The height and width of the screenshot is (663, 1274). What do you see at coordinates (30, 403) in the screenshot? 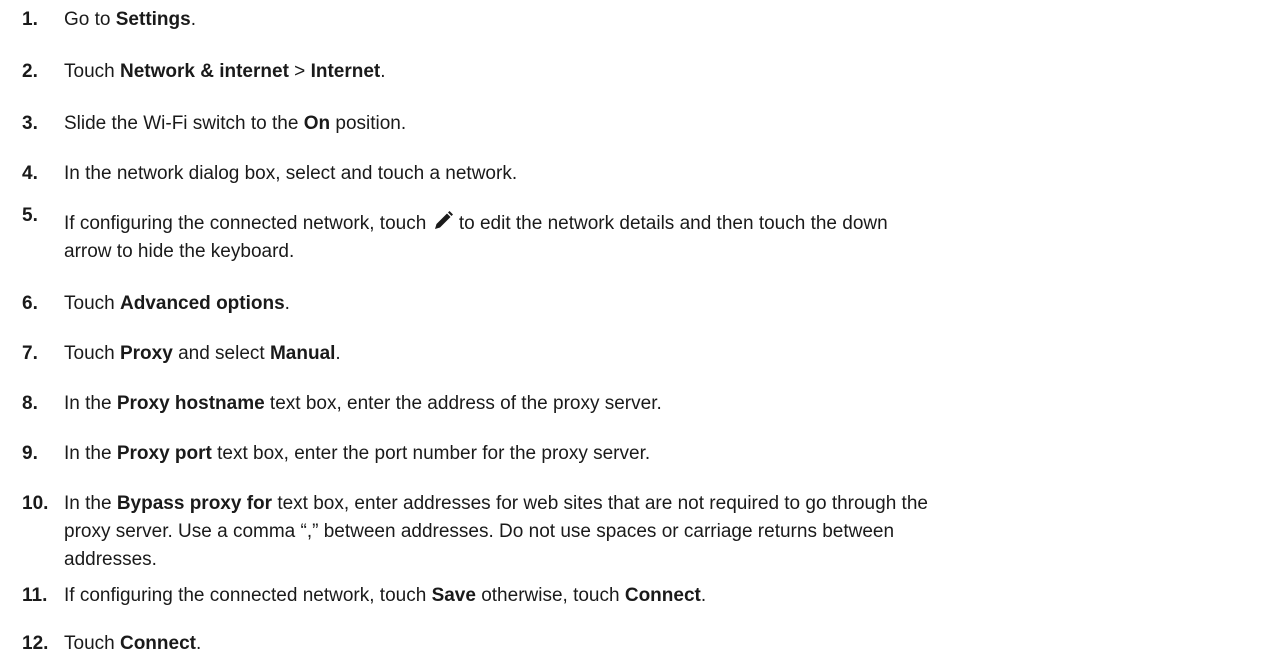
I see `step-number: 8.` at bounding box center [30, 403].